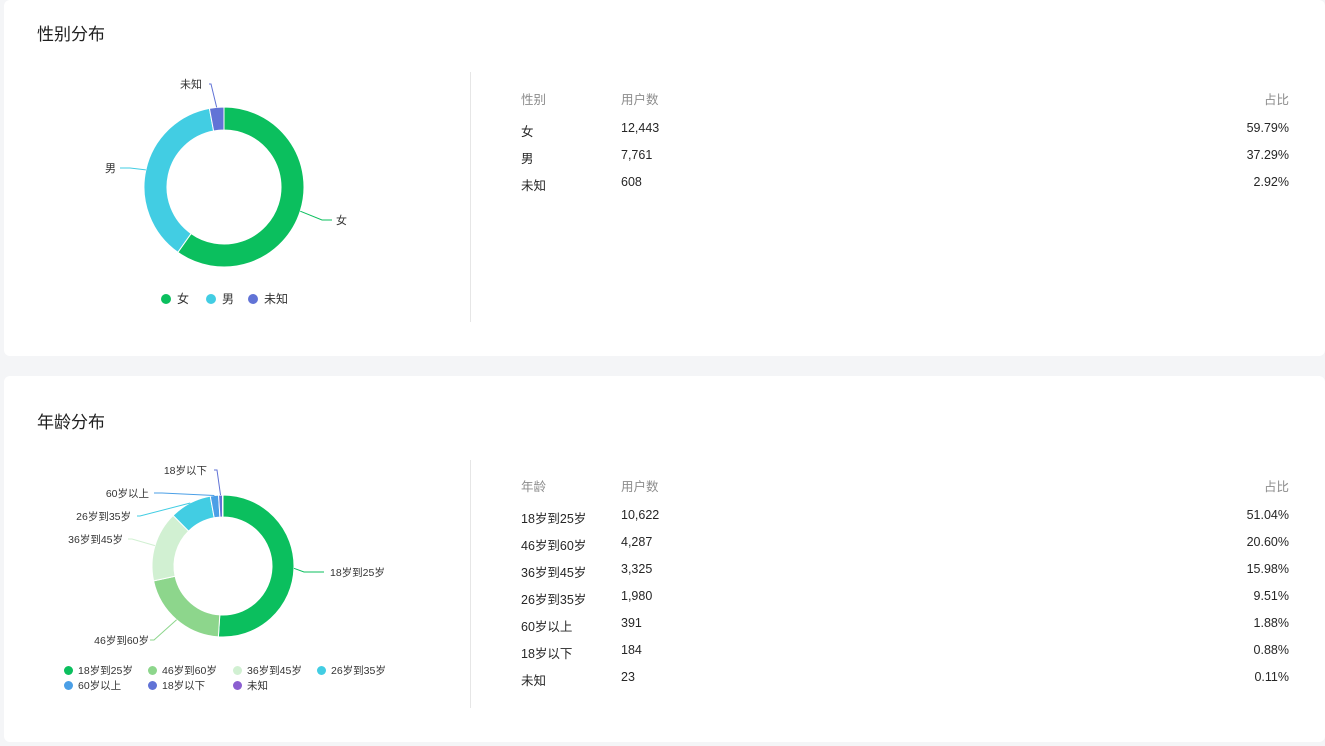  Describe the element at coordinates (1271, 677) in the screenshot. I see `row-pct: 0.11%` at that location.